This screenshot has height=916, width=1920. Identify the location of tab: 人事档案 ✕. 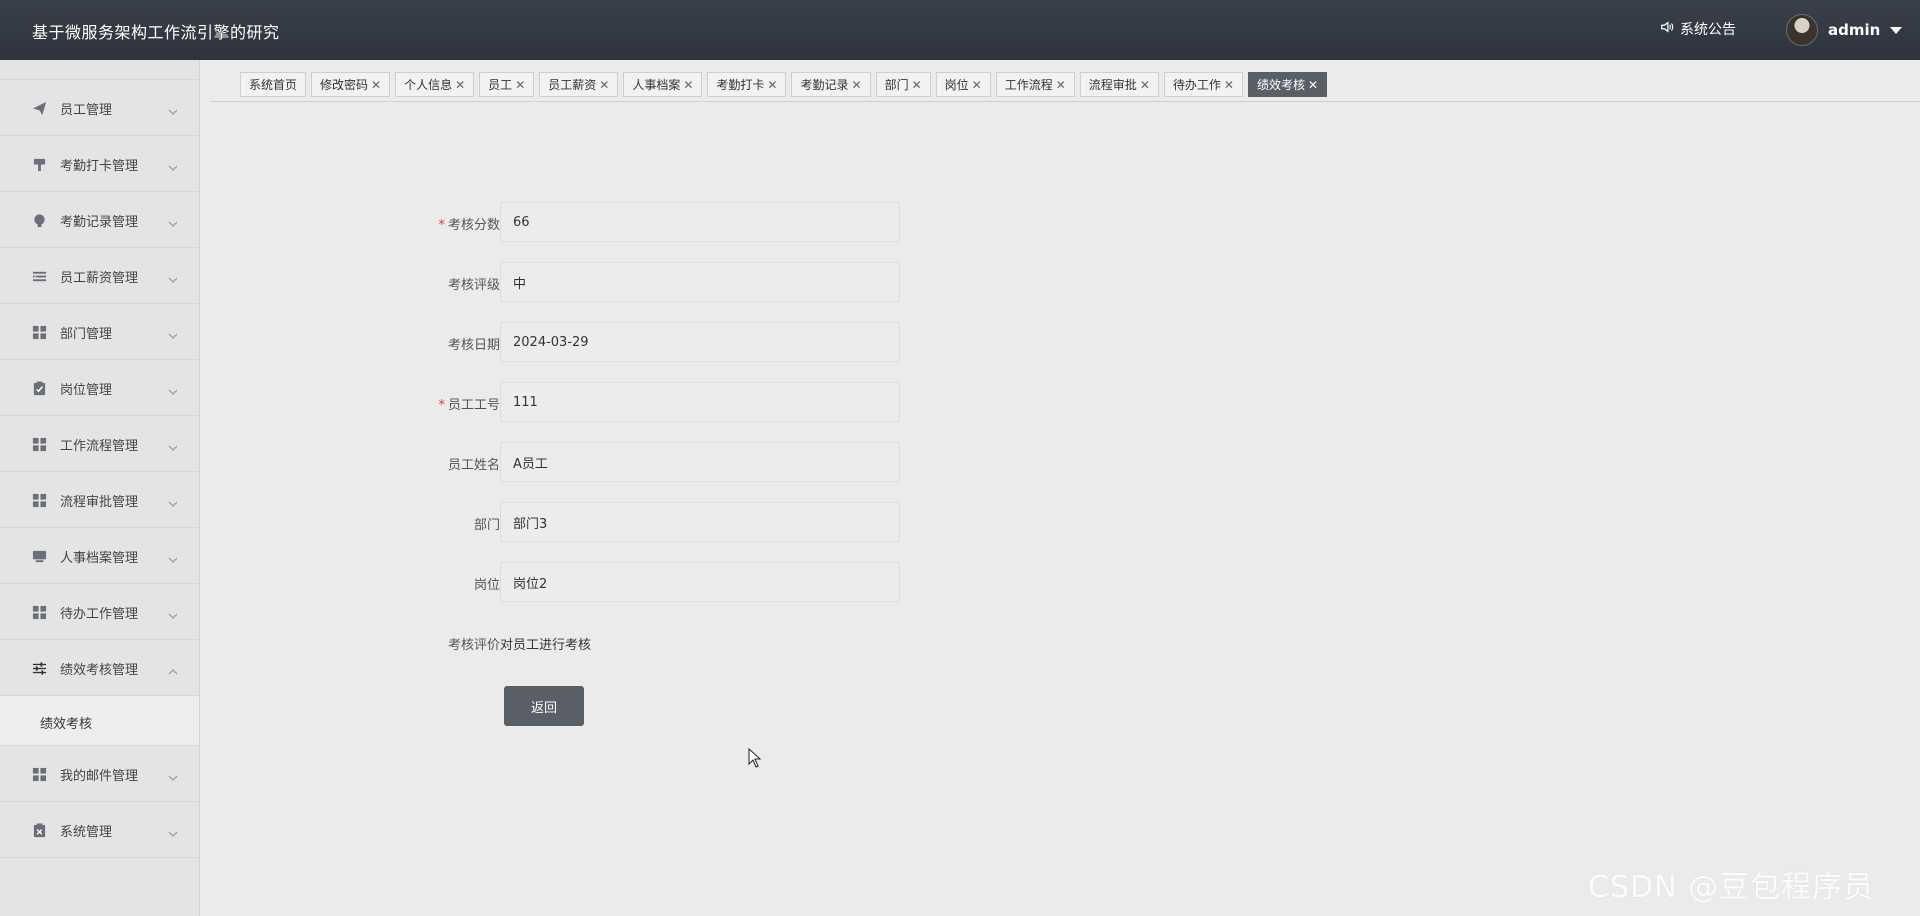
(663, 84).